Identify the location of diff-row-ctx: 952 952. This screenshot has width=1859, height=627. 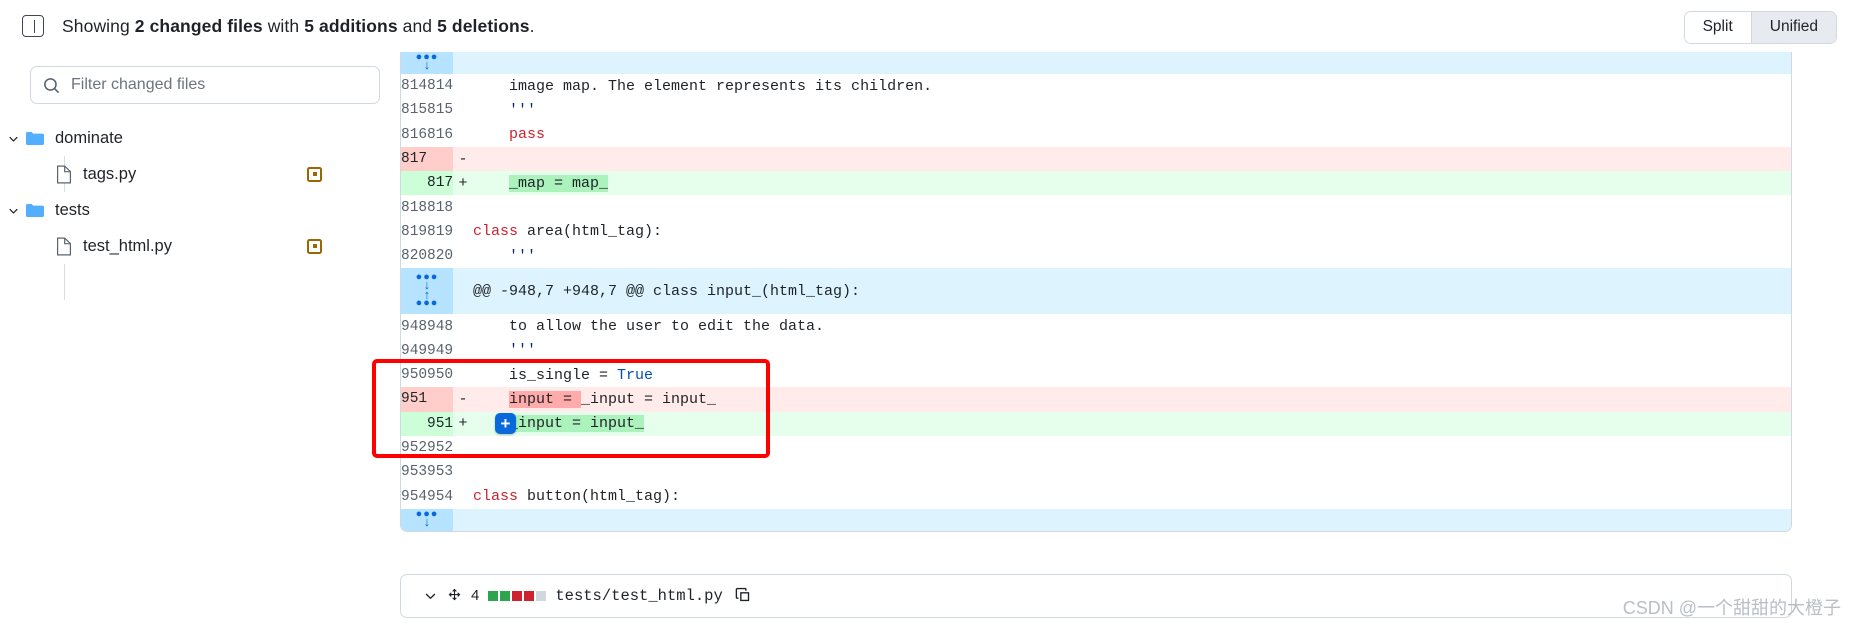
(1096, 448).